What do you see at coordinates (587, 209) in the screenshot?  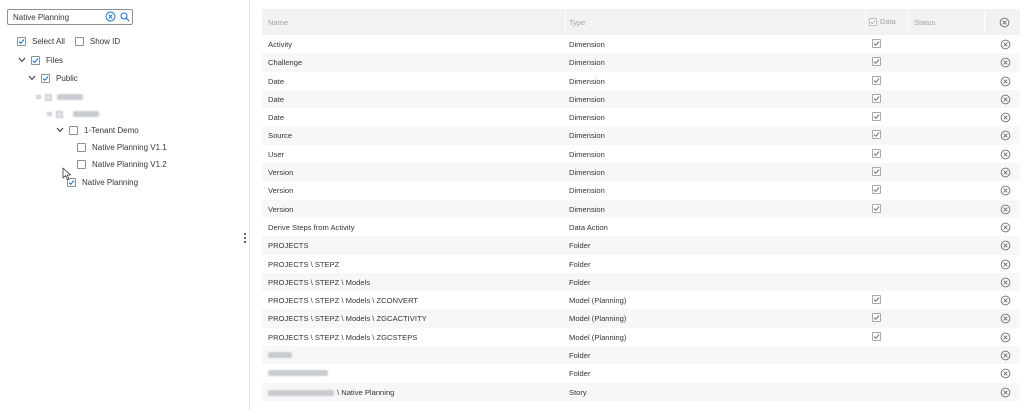 I see `cell-type: Dimension` at bounding box center [587, 209].